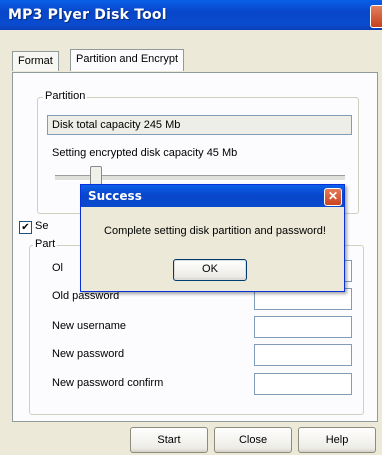 This screenshot has height=455, width=382. Describe the element at coordinates (145, 153) in the screenshot. I see `encrypted-capacity-label: Setting encrypted disk capacity 45 Mb` at that location.